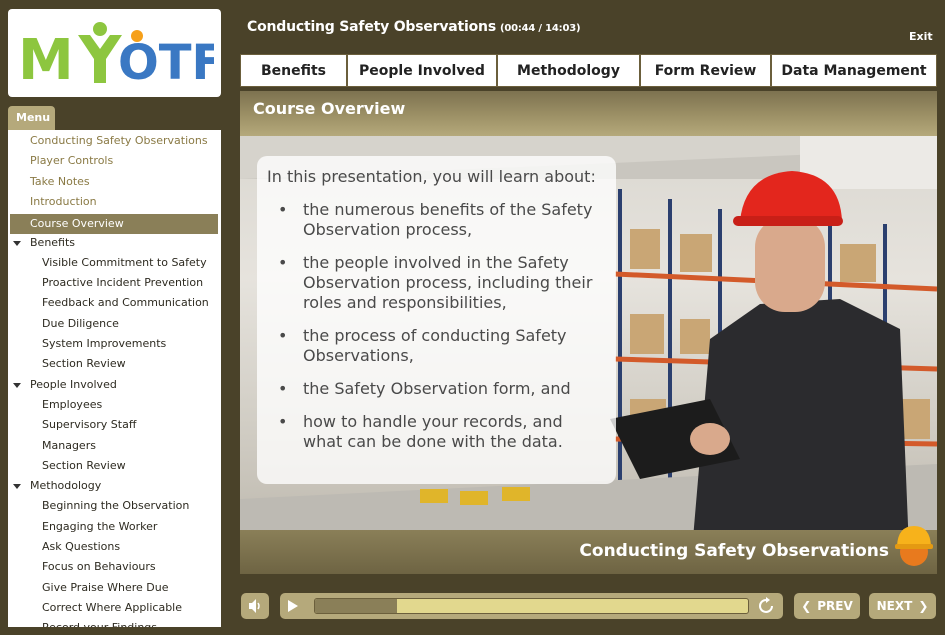  I want to click on menu-item: Conducting Safety Observations, so click(119, 144).